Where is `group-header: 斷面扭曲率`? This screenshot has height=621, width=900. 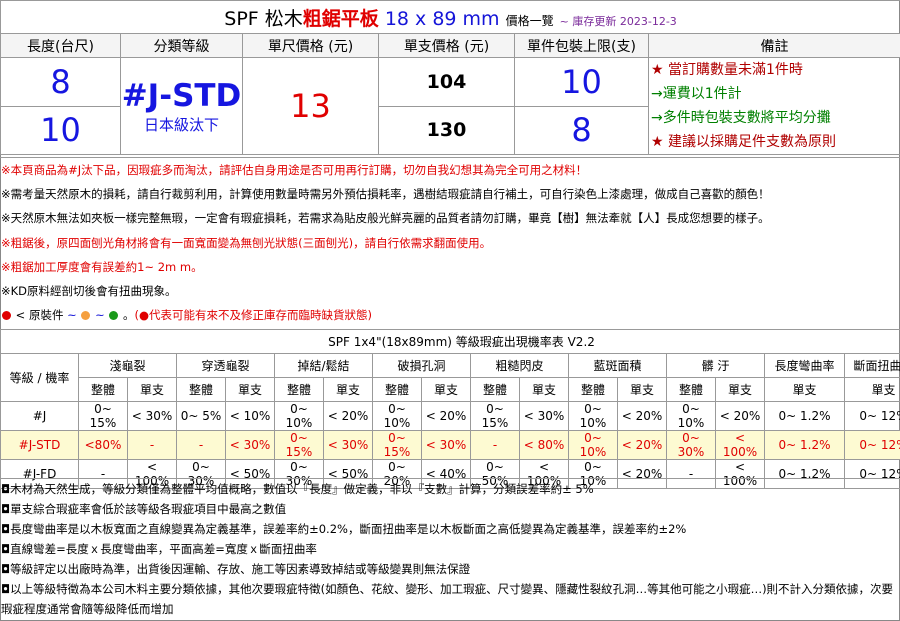
group-header: 斷面扭曲率 is located at coordinates (871, 365).